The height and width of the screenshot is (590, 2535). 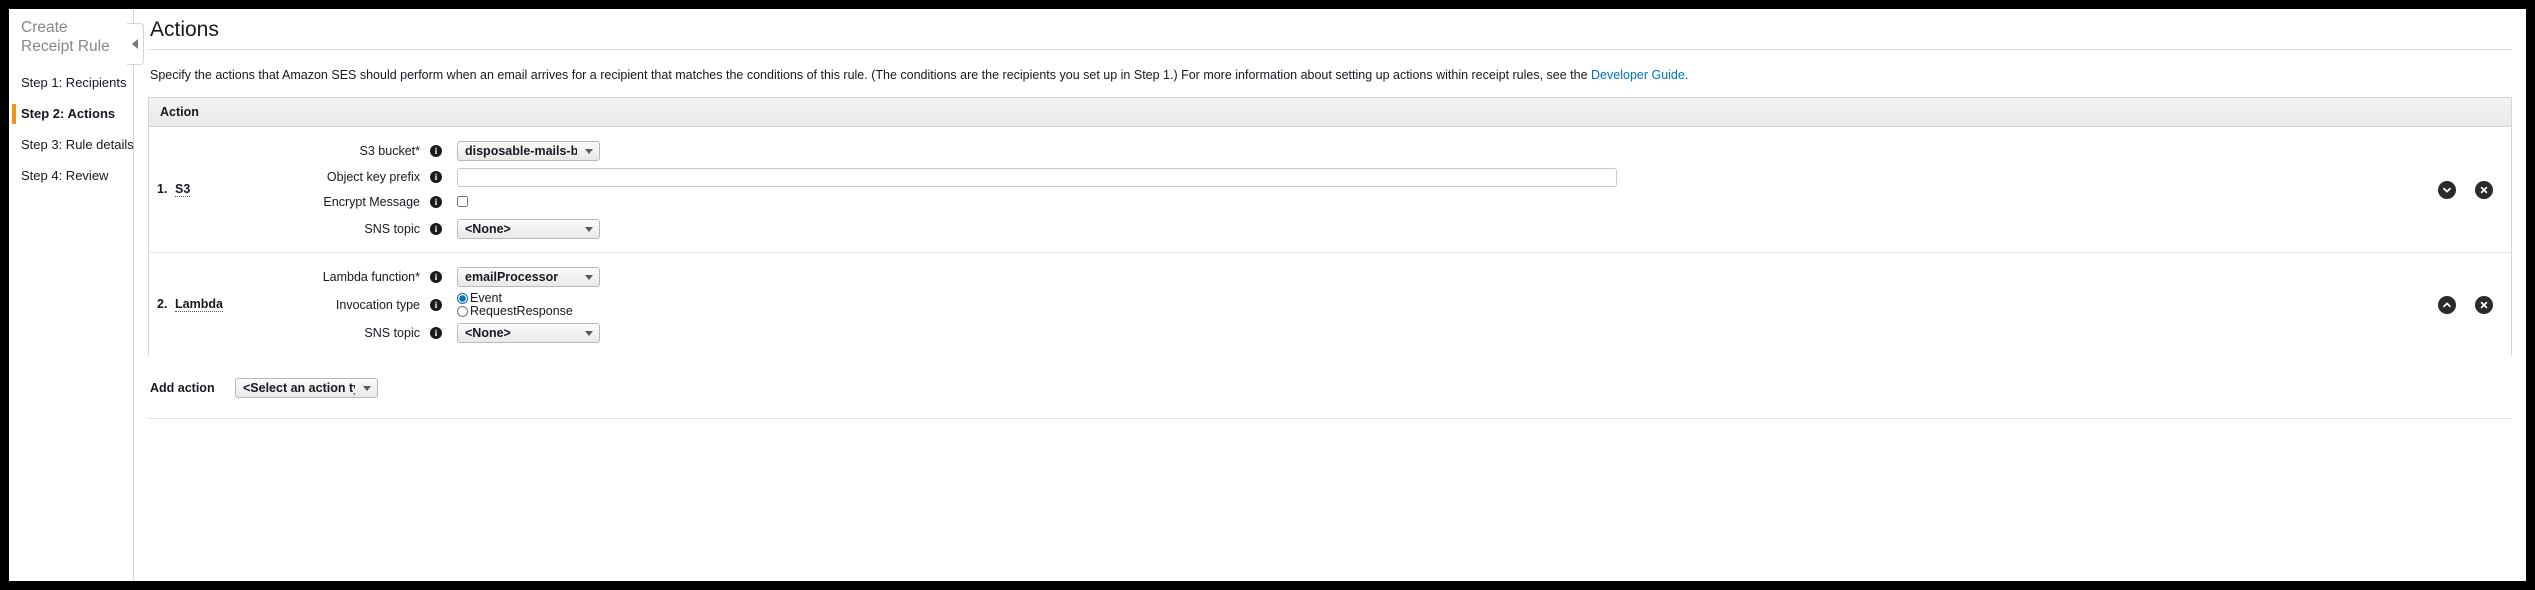 I want to click on add-action-select-wrap: <Select an action type>, so click(x=306, y=388).